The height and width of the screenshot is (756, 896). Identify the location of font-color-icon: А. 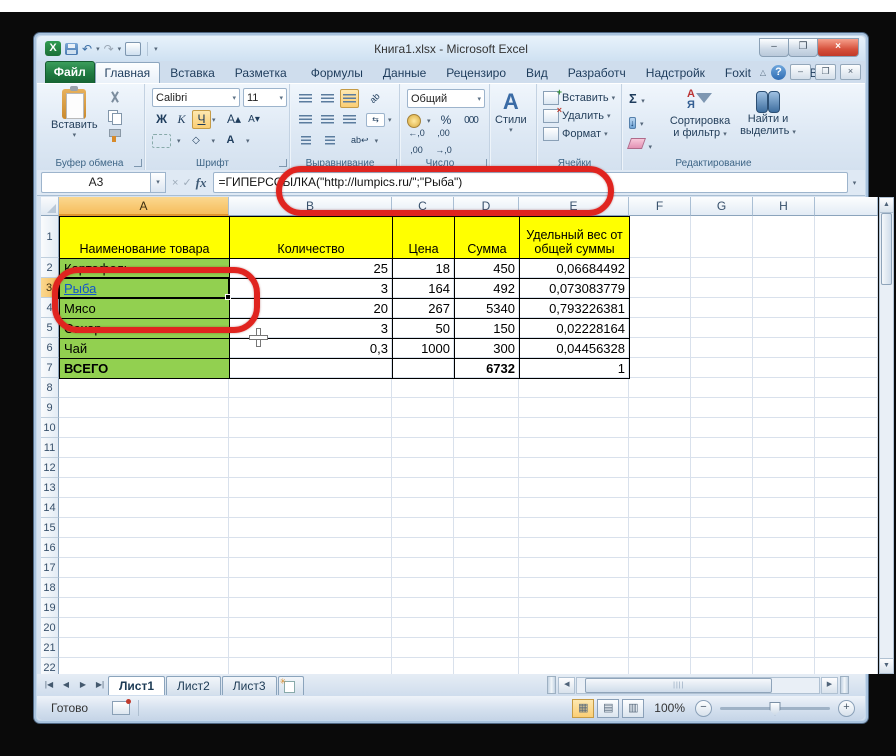
(230, 140).